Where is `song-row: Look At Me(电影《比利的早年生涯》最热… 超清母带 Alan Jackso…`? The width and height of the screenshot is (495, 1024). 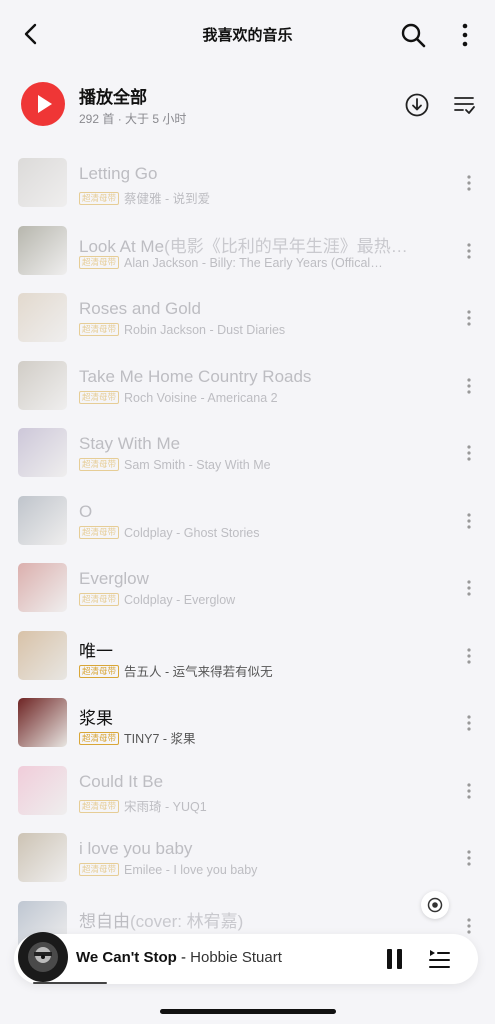 song-row: Look At Me(电影《比利的早年生涯》最热… 超清母带 Alan Jackso… is located at coordinates (247, 249).